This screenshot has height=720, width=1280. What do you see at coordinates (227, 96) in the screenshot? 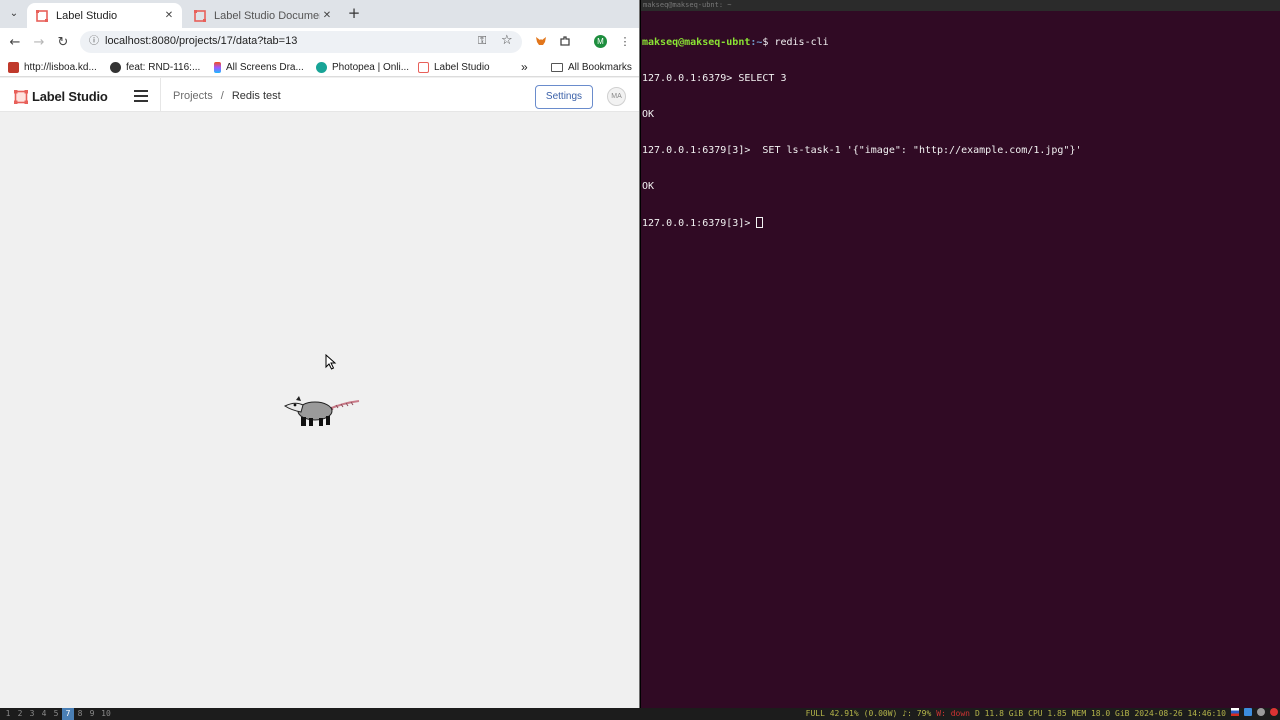
I see `breadcrumb: Projects / Redis test` at bounding box center [227, 96].